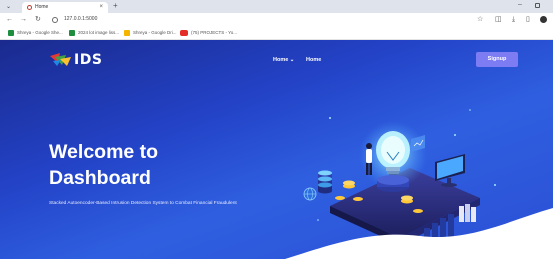  What do you see at coordinates (310, 194) in the screenshot?
I see `globe-icon` at bounding box center [310, 194].